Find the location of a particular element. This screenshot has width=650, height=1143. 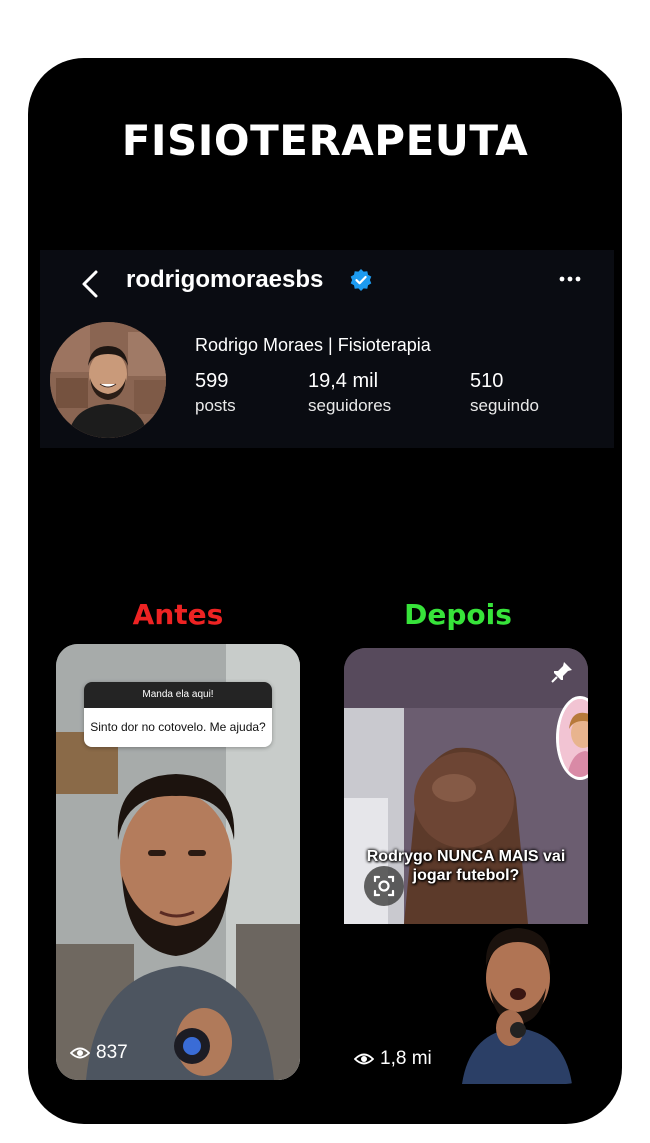

reel-caption-line1: Rodrygo NUNCA MAIS vai is located at coordinates (466, 856).